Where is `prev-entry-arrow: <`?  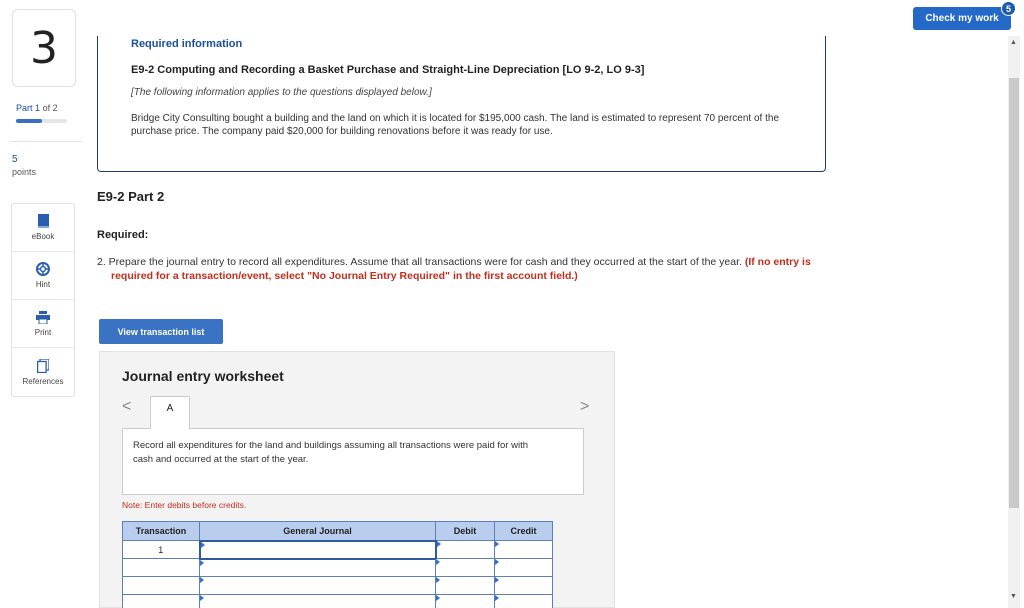 prev-entry-arrow: < is located at coordinates (126, 407).